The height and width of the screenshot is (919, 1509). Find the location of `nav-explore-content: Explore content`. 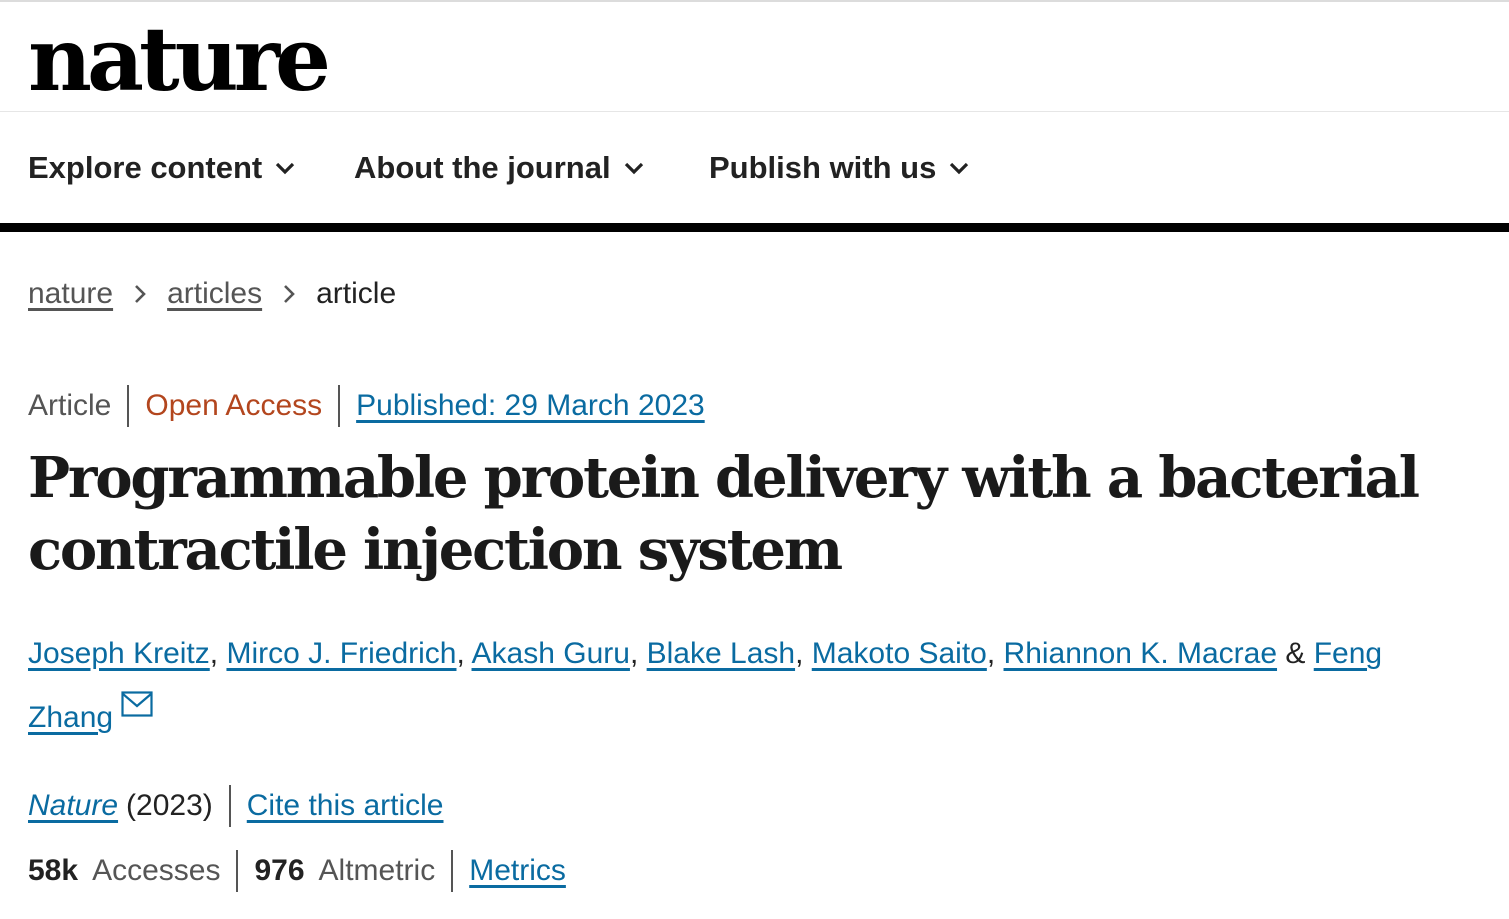

nav-explore-content: Explore content is located at coordinates (162, 168).